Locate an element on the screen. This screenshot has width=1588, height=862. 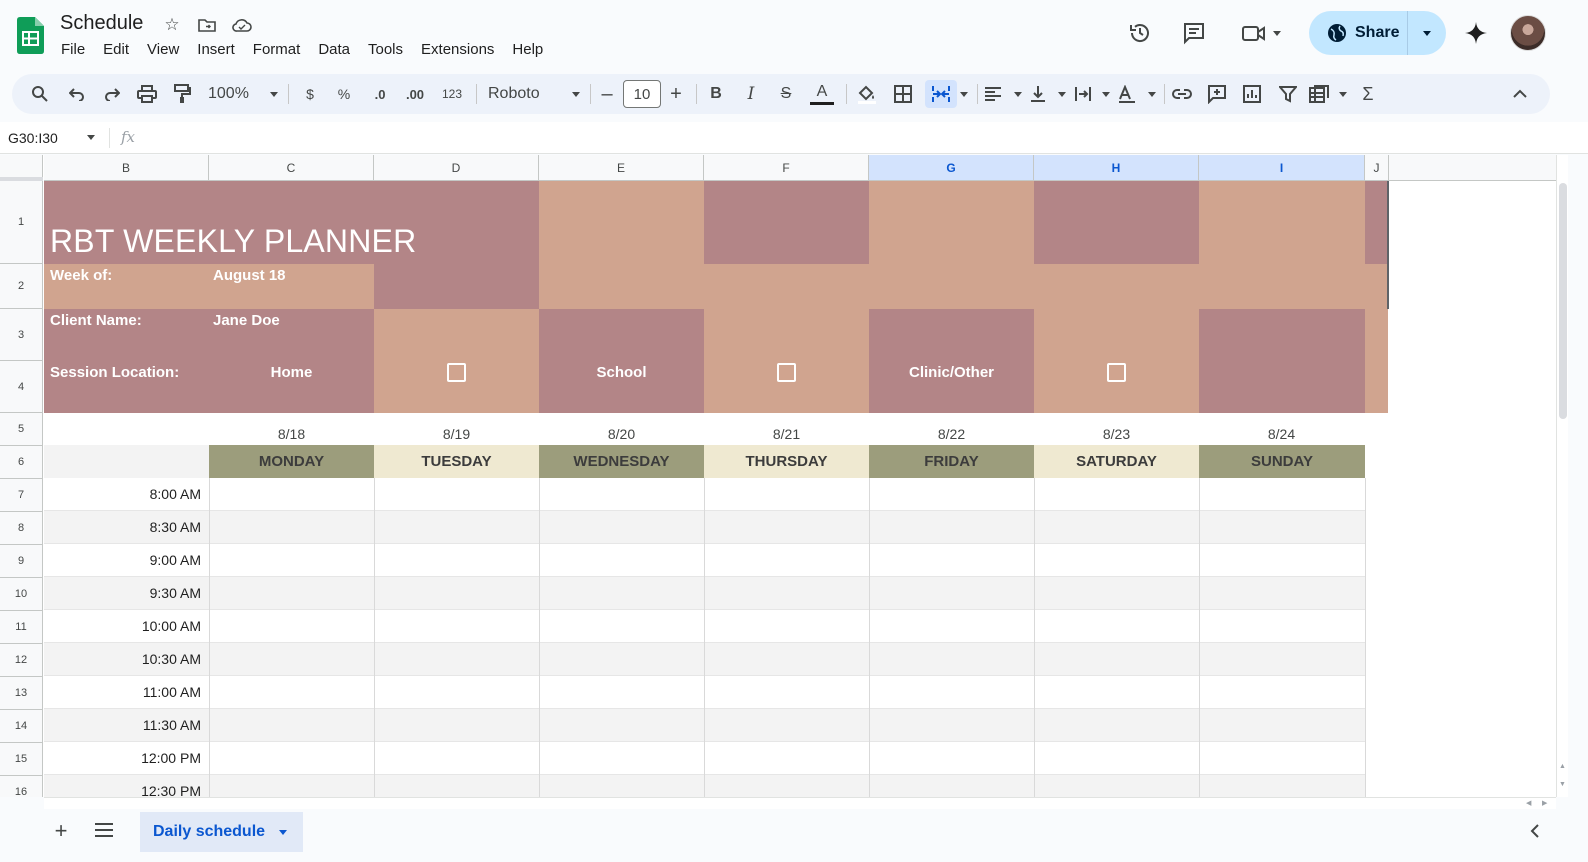
vertical-scroll-thumb is located at coordinates (1563, 301).